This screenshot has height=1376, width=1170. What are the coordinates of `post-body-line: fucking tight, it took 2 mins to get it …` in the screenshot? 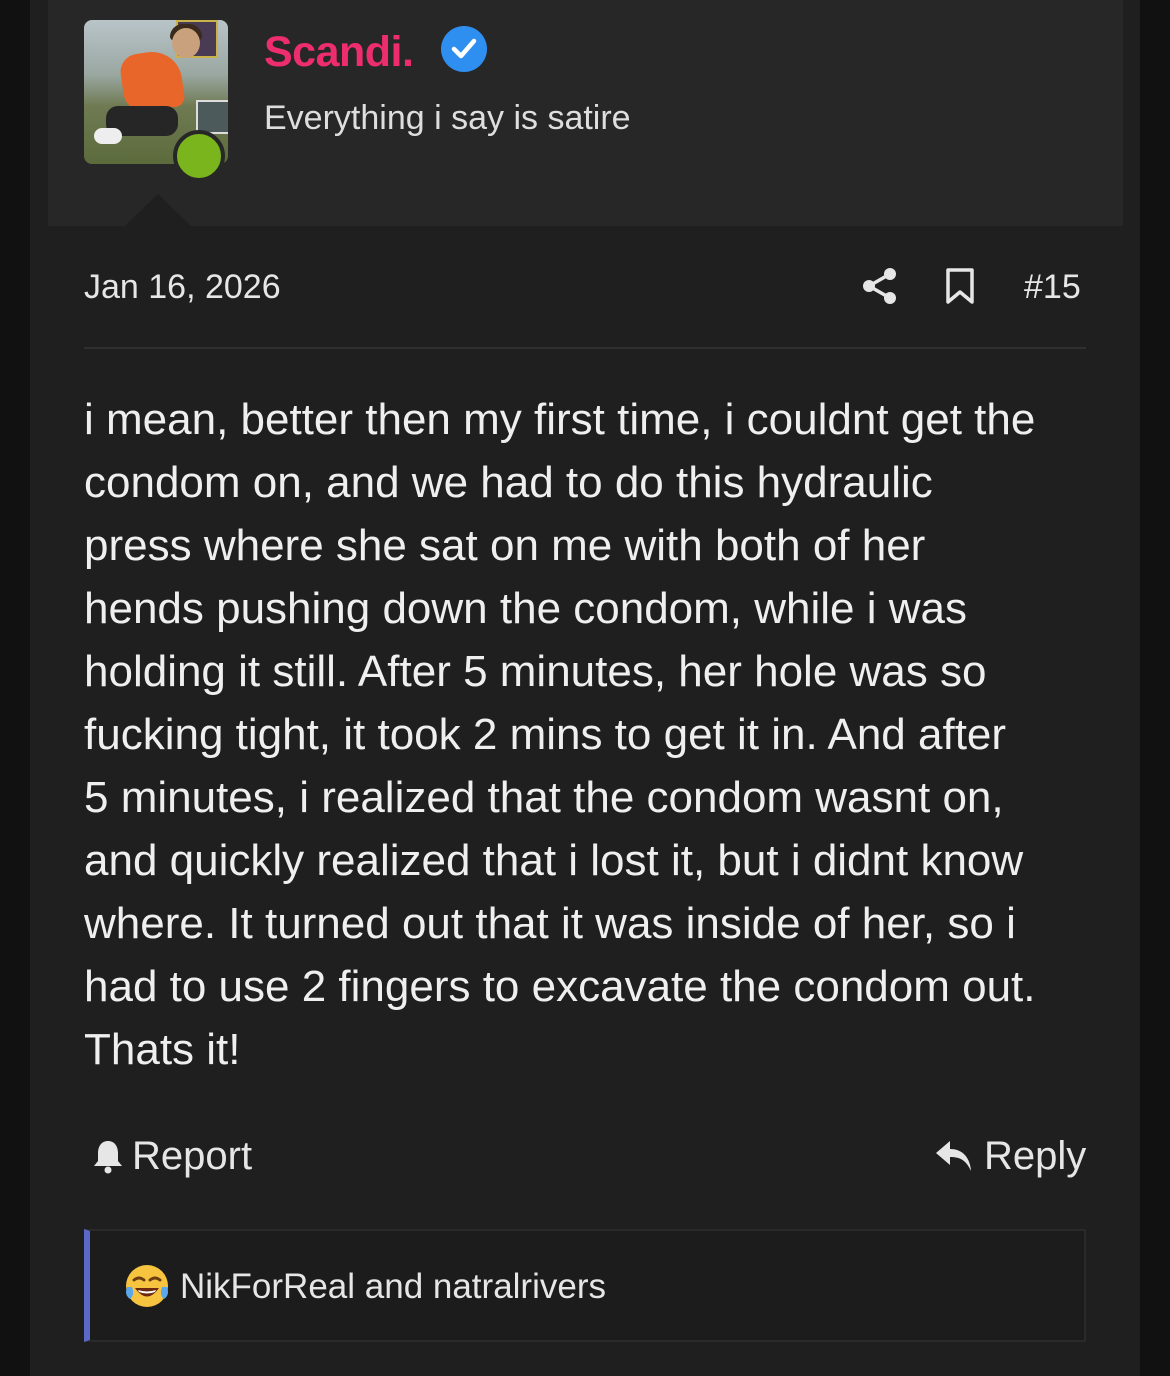 It's located at (545, 734).